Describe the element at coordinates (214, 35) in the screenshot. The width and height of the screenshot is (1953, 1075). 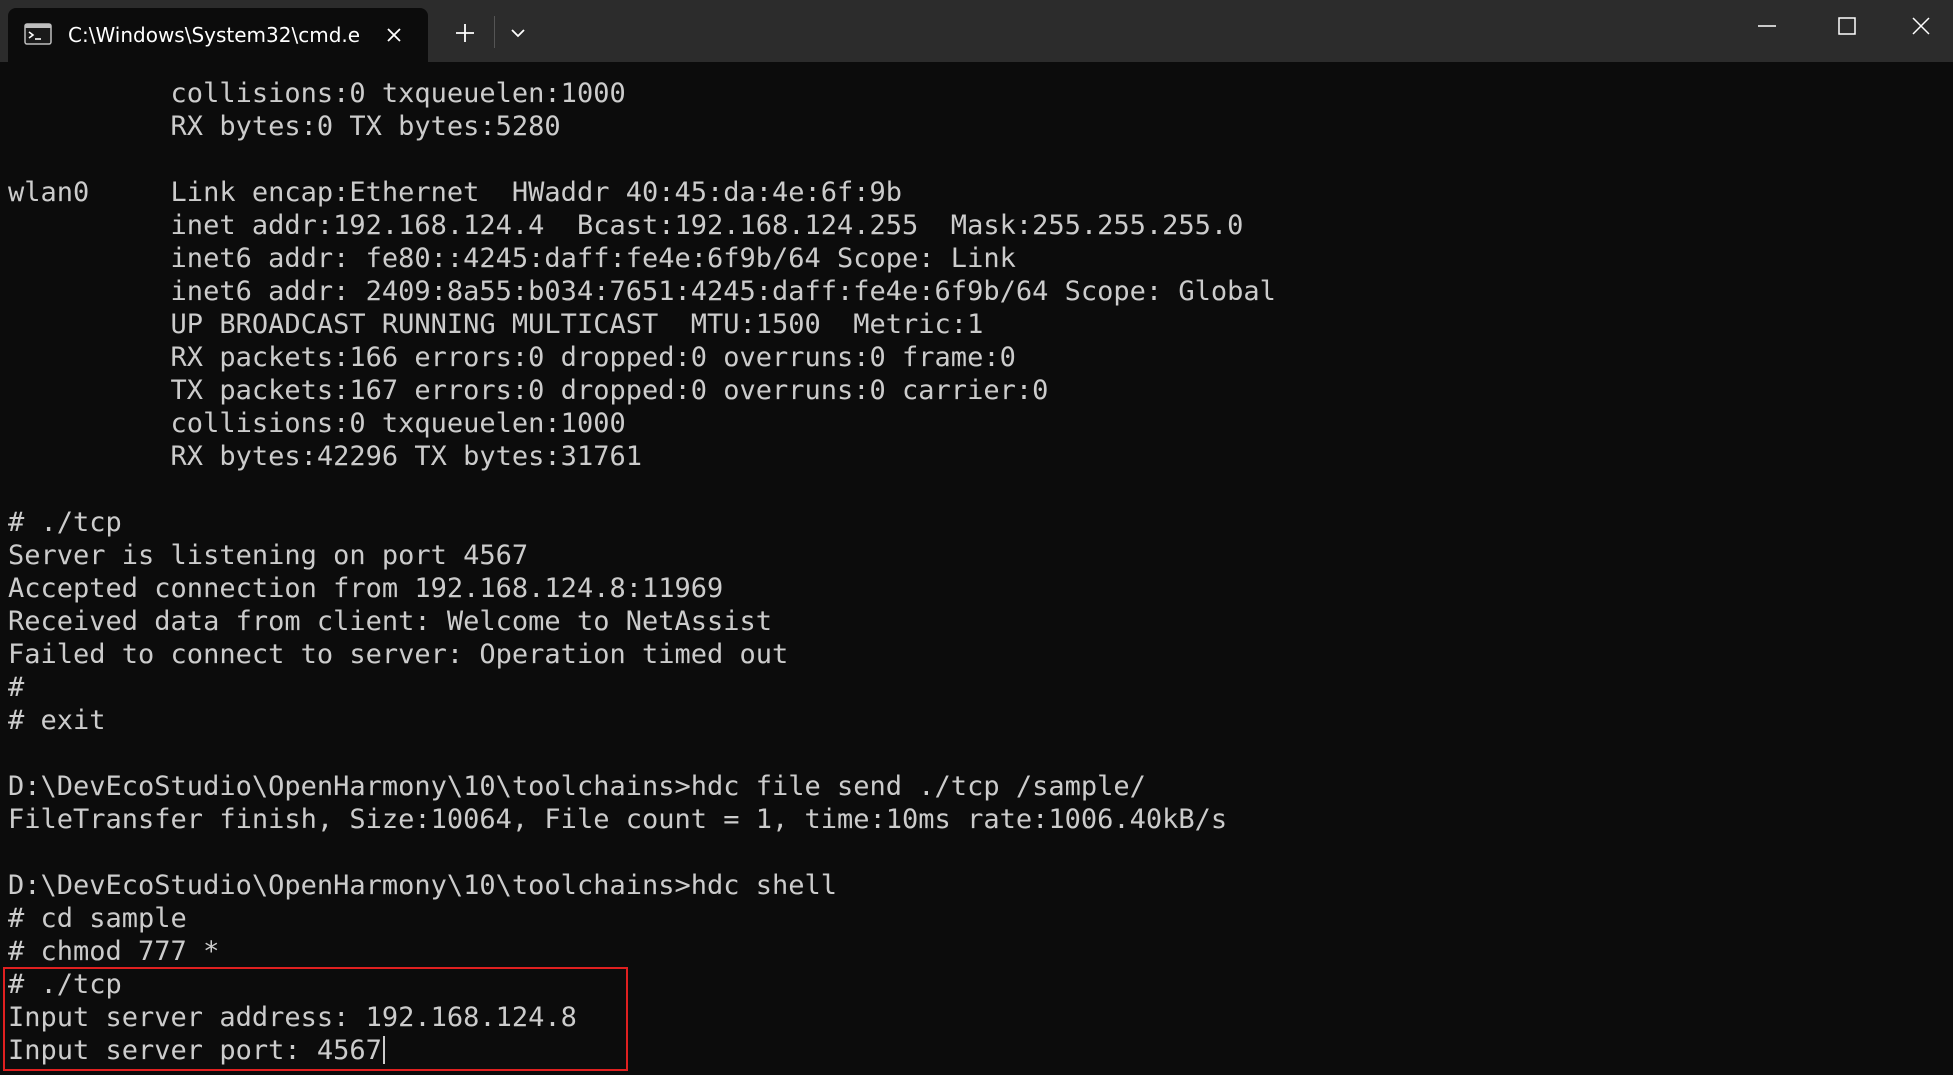
I see `tab-title: C:\Windows\System32\cmd.e` at that location.